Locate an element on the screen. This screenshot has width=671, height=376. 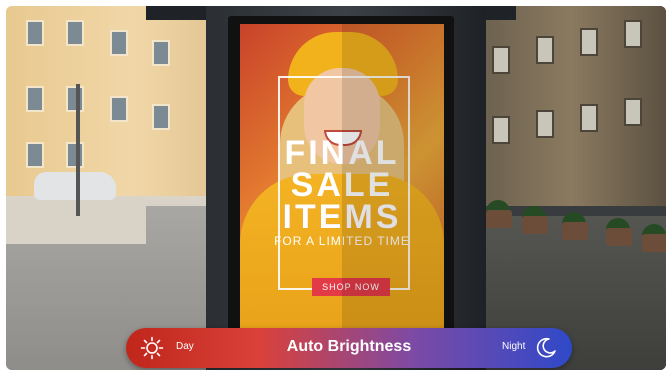
parked-car is located at coordinates (75, 186).